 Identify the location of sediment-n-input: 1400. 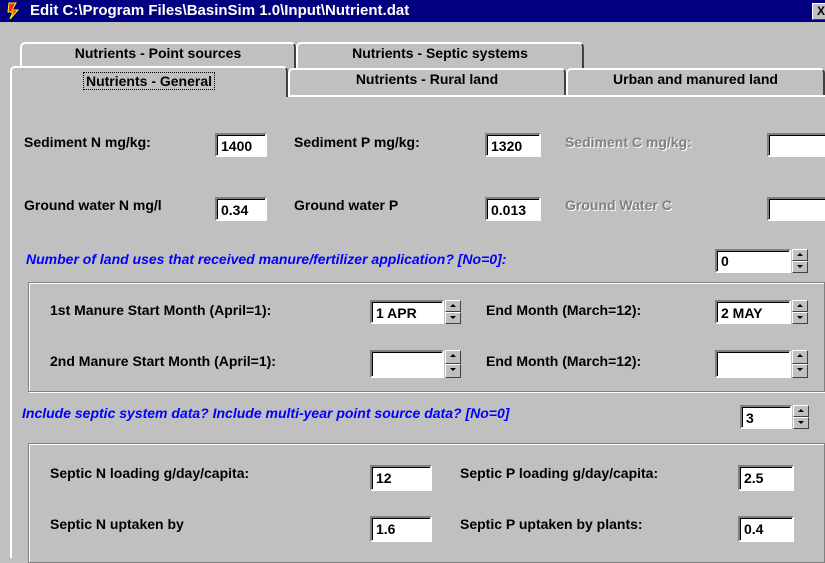
(241, 145).